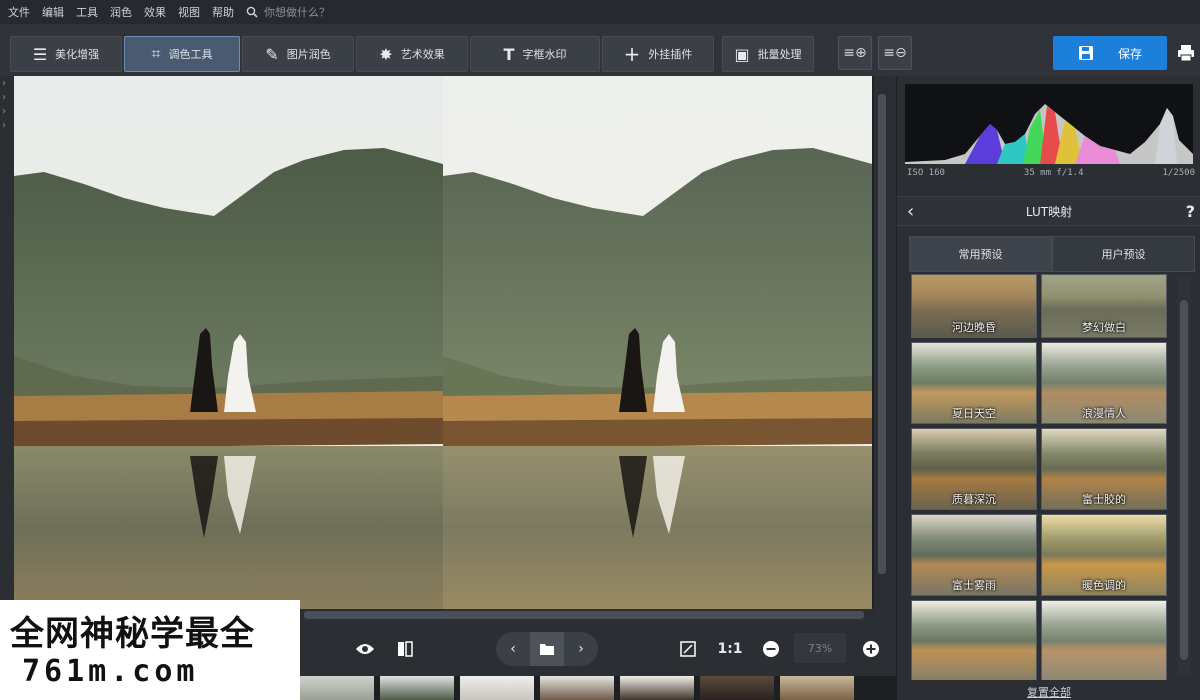 This screenshot has width=1200, height=700. What do you see at coordinates (974, 413) in the screenshot?
I see `preset-label: 夏日天空` at bounding box center [974, 413].